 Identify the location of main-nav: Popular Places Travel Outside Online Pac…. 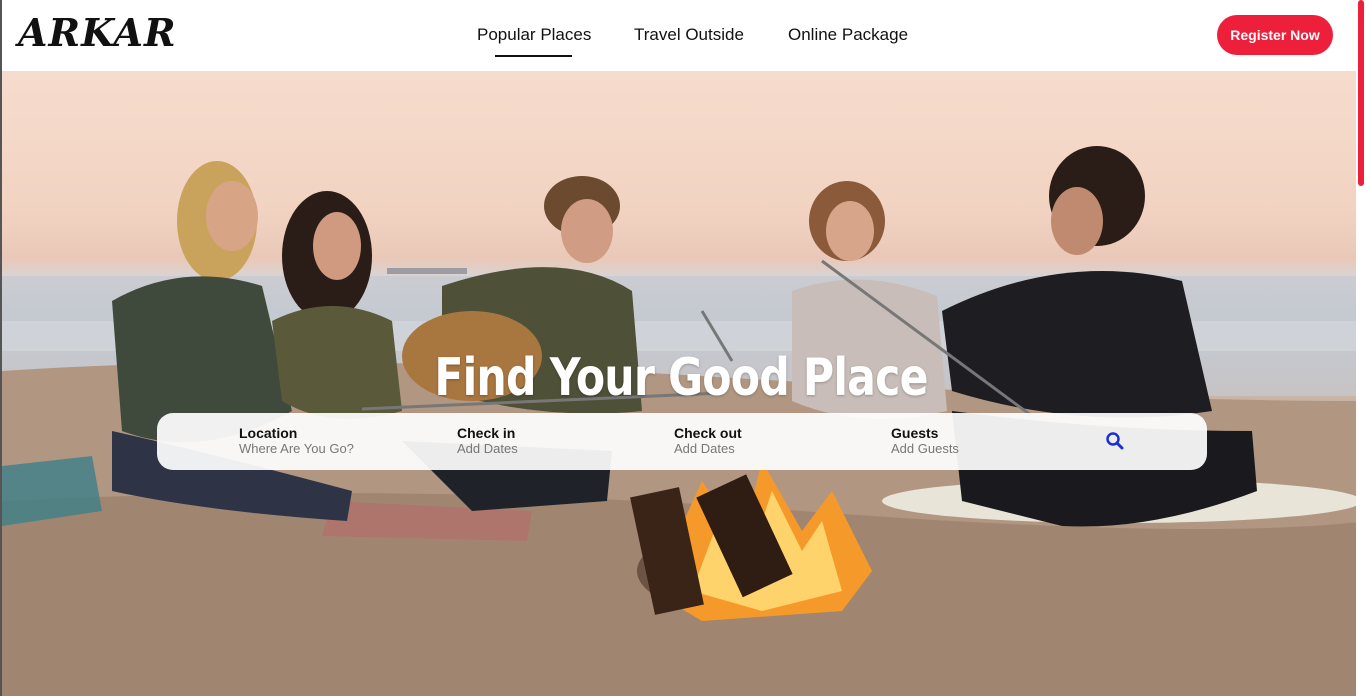
(684, 35).